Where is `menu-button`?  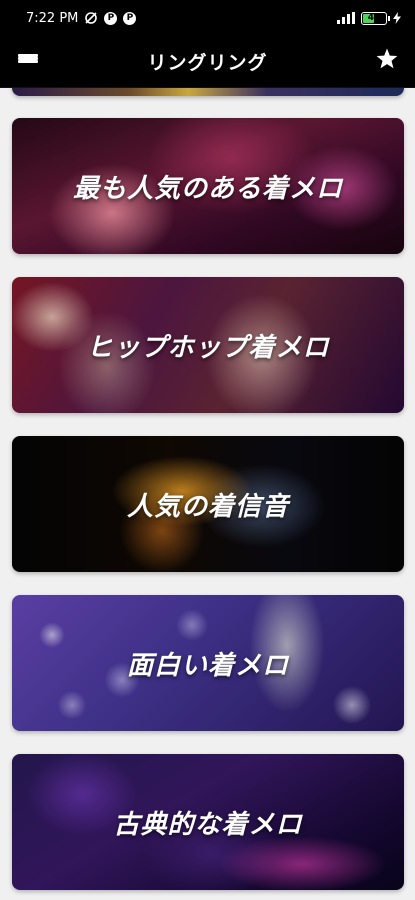
menu-button is located at coordinates (28, 62).